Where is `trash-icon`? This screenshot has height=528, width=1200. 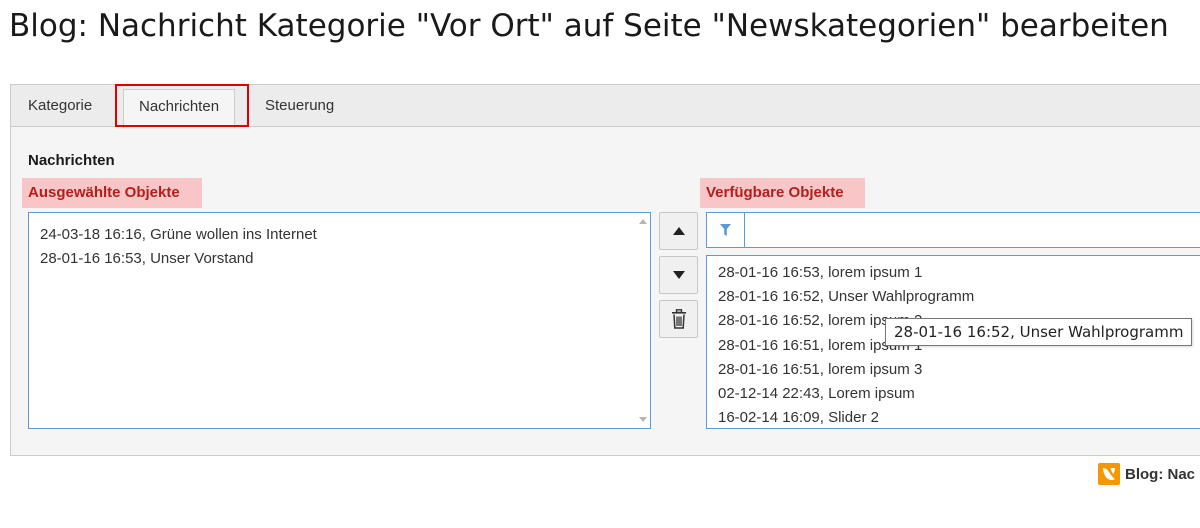 trash-icon is located at coordinates (678, 319).